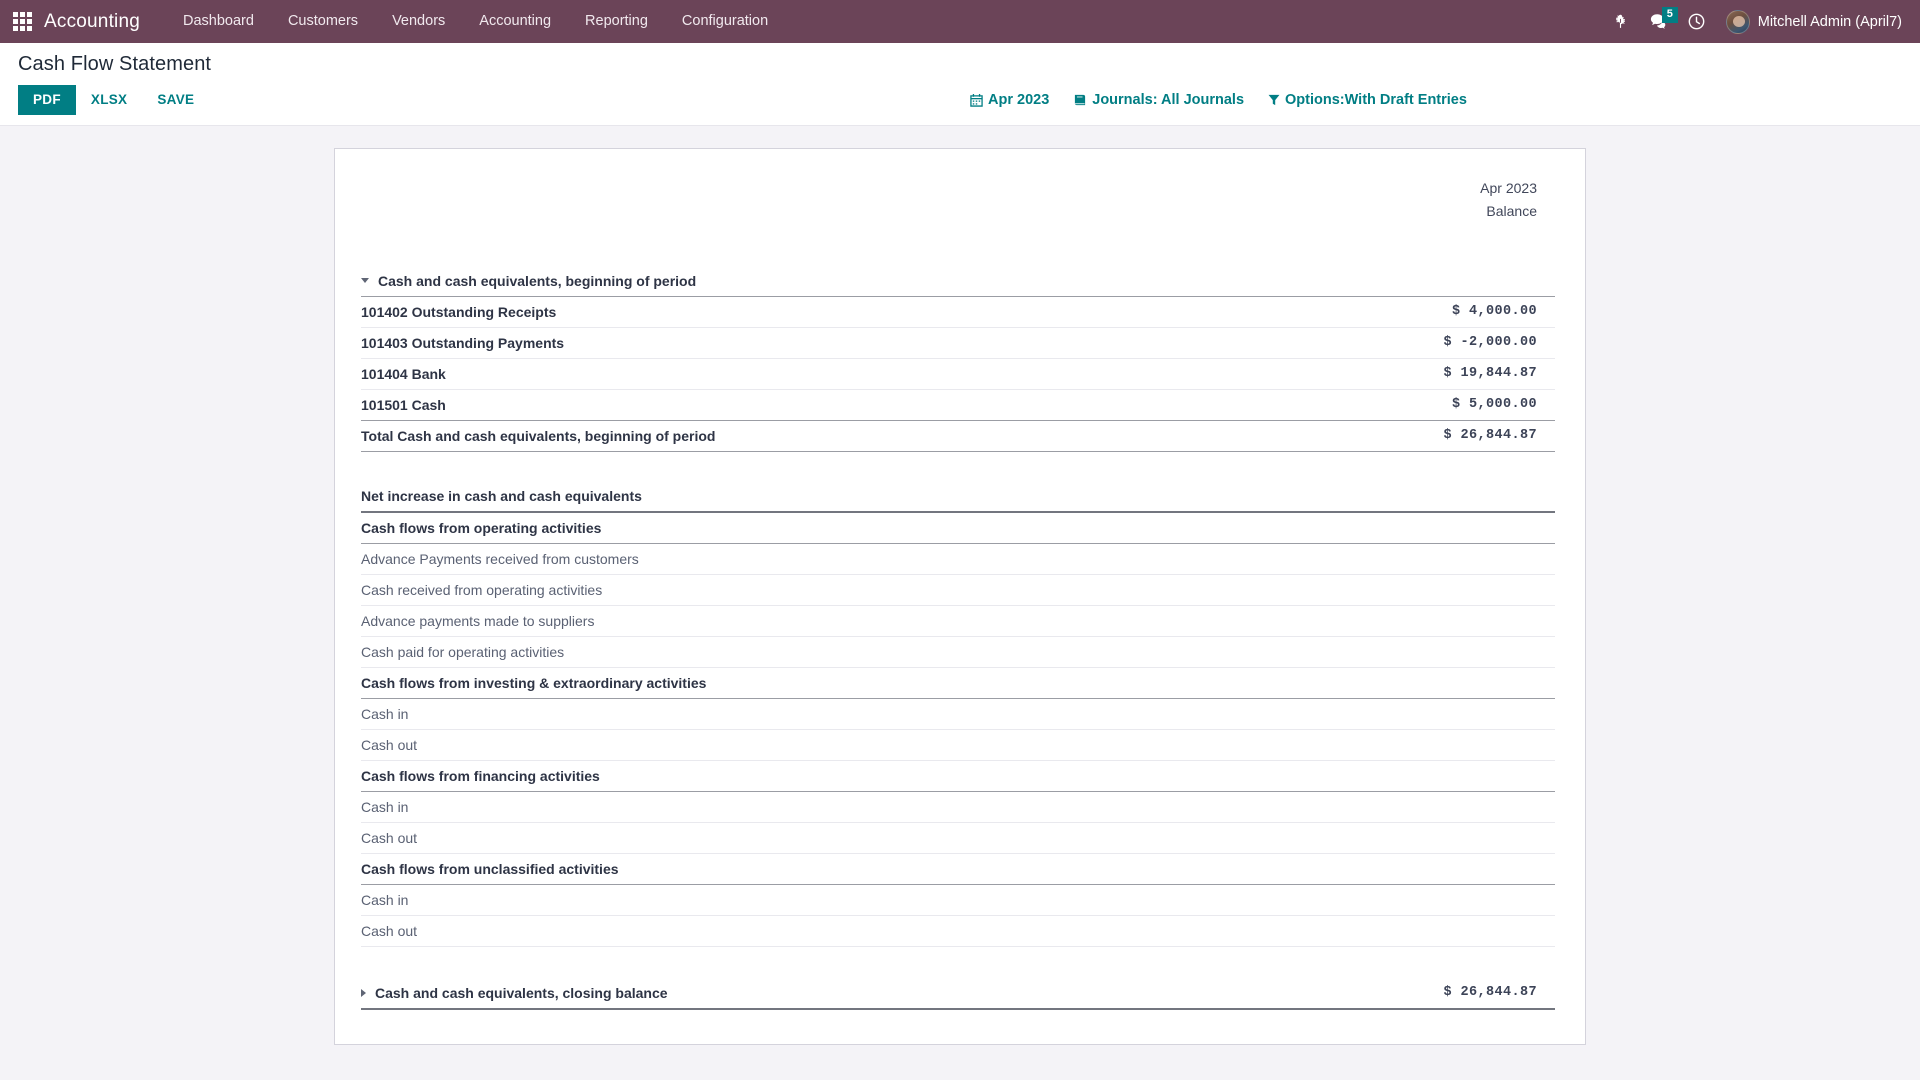  Describe the element at coordinates (480, 776) in the screenshot. I see `report-row-label: Cash flows from financing activities` at that location.